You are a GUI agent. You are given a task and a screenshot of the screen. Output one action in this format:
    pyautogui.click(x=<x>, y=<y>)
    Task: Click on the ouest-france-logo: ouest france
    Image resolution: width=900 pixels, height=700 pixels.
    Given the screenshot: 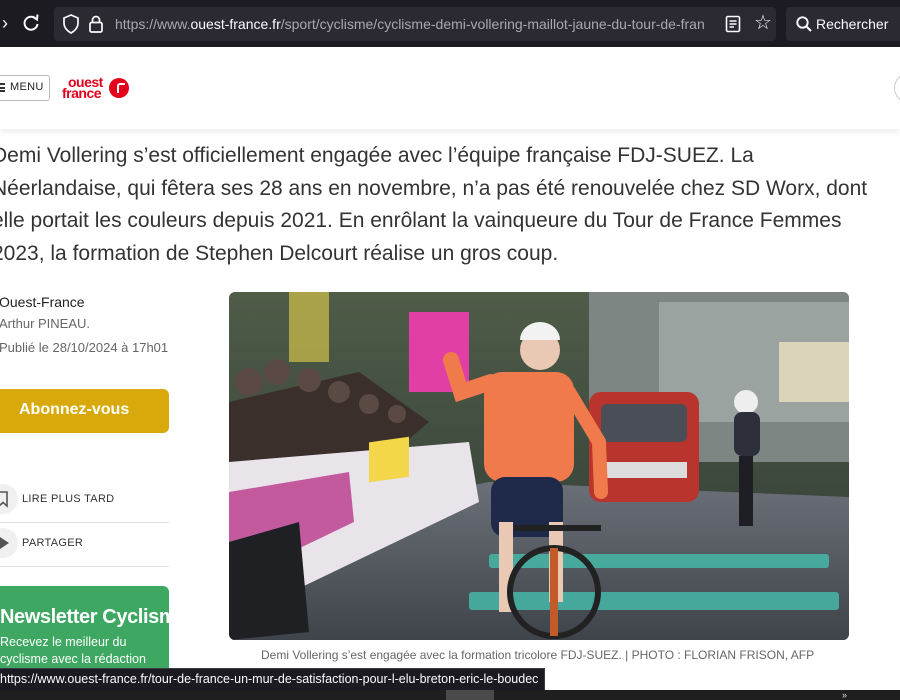 What is the action you would take?
    pyautogui.click(x=96, y=88)
    